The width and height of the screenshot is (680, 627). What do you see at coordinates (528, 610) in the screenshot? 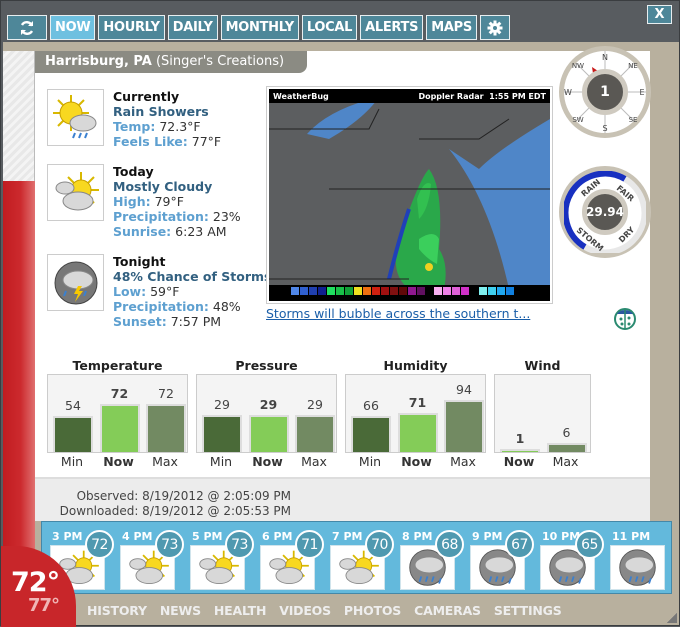
I see `footer-settings: SETTINGS` at bounding box center [528, 610].